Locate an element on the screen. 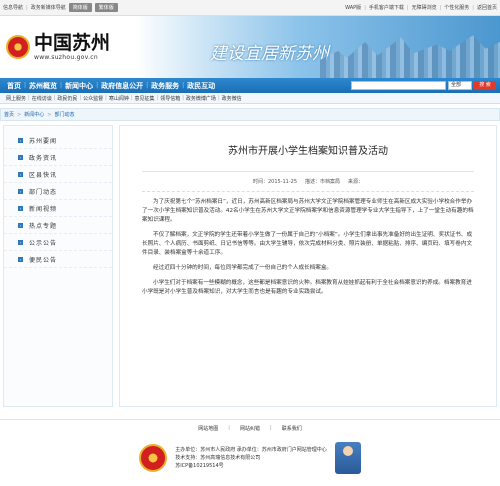  footer-links: 网站地图 | 网站纠错 | 联系我们 is located at coordinates (250, 428).